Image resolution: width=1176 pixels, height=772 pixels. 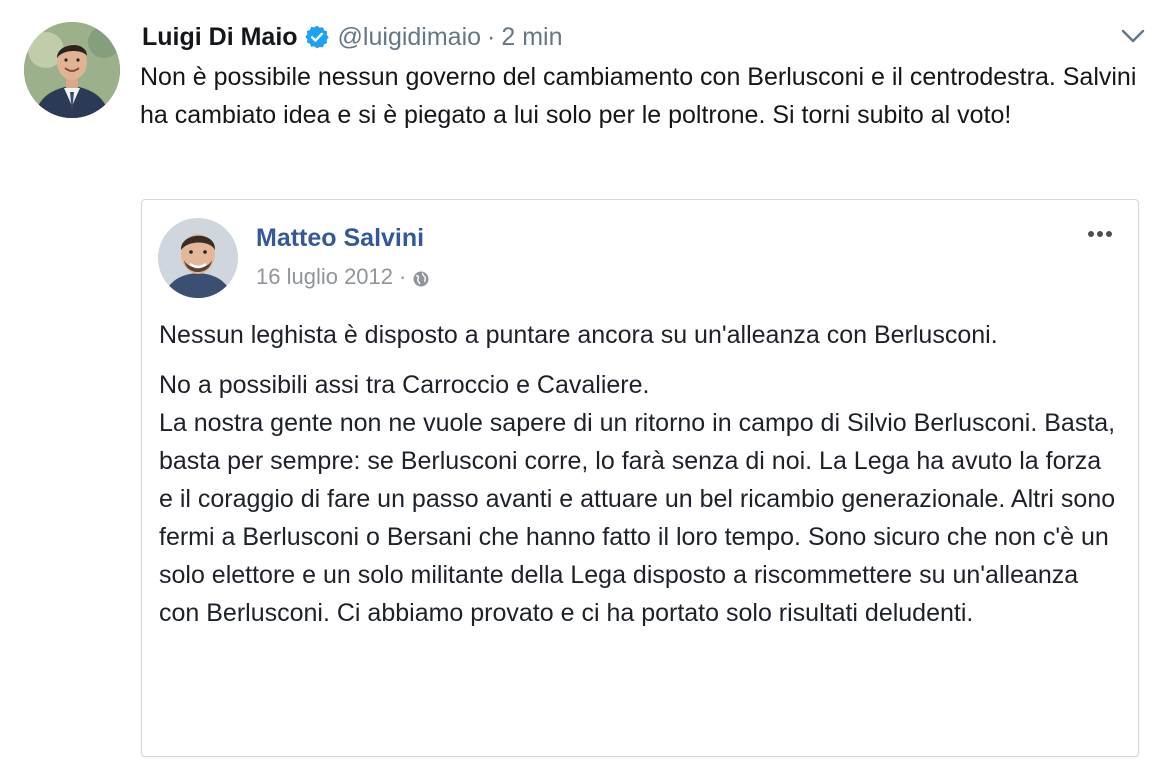 I want to click on post-meta: 16 luglio 2012 ·, so click(x=343, y=277).